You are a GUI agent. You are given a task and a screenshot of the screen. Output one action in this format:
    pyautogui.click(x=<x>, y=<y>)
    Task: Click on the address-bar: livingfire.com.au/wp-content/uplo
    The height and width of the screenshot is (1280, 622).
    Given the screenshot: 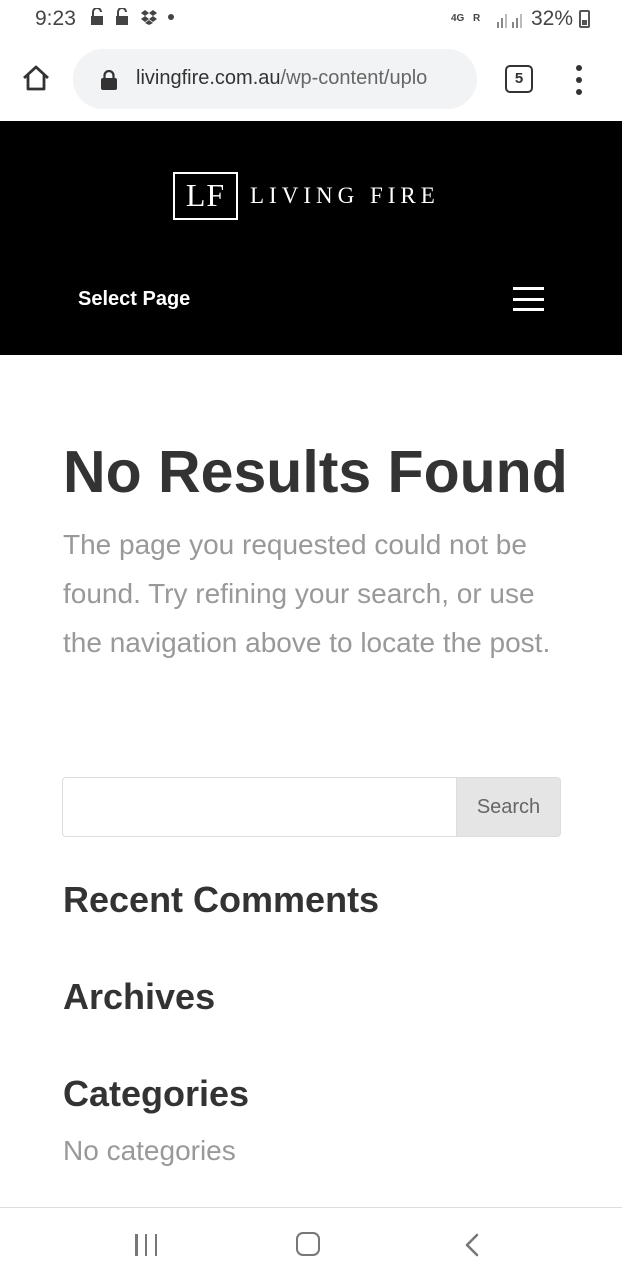 What is the action you would take?
    pyautogui.click(x=275, y=79)
    